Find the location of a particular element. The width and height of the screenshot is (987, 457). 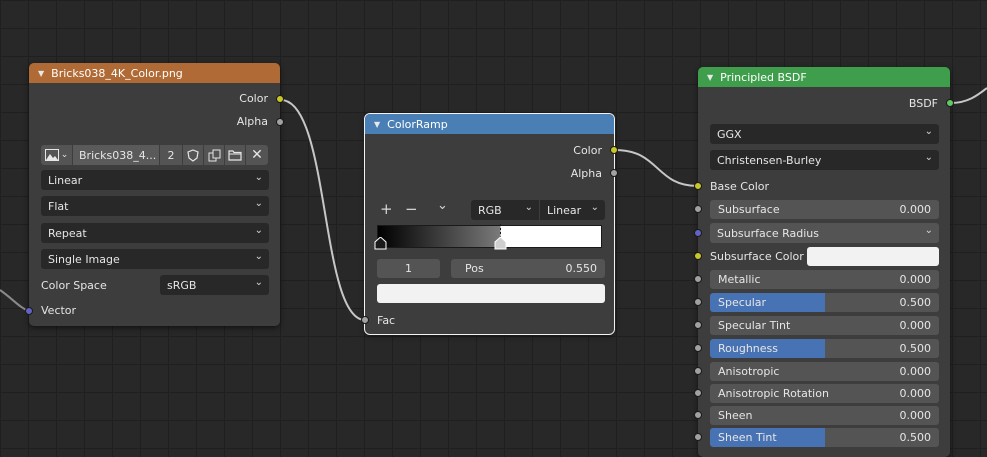

anisotropic-field: Anisotropic 0.000 is located at coordinates (824, 371).